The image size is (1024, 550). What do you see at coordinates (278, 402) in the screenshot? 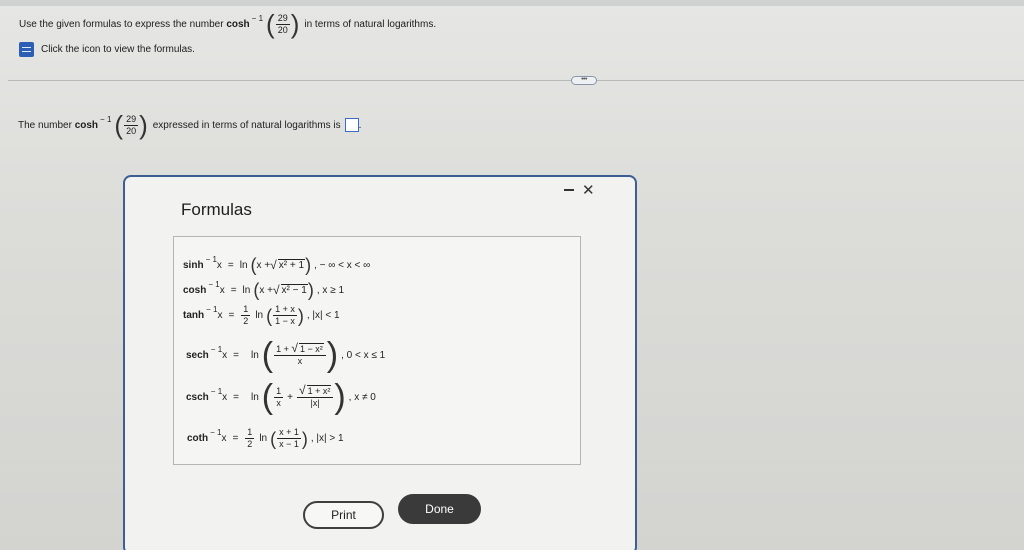
I see `csch-x-denominator: x` at bounding box center [278, 402].